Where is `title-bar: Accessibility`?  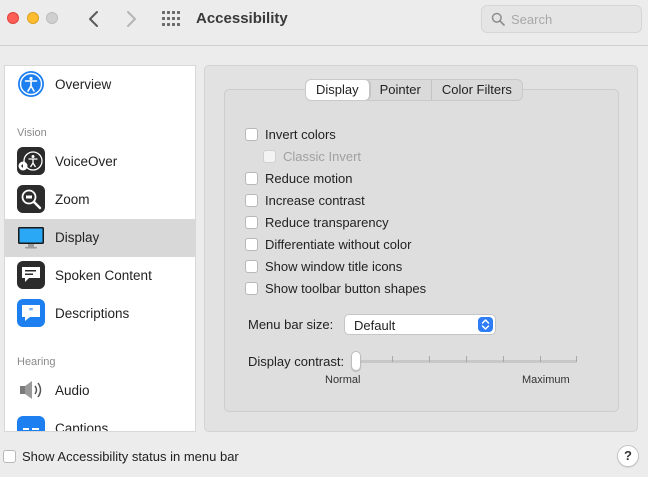 title-bar: Accessibility is located at coordinates (324, 23).